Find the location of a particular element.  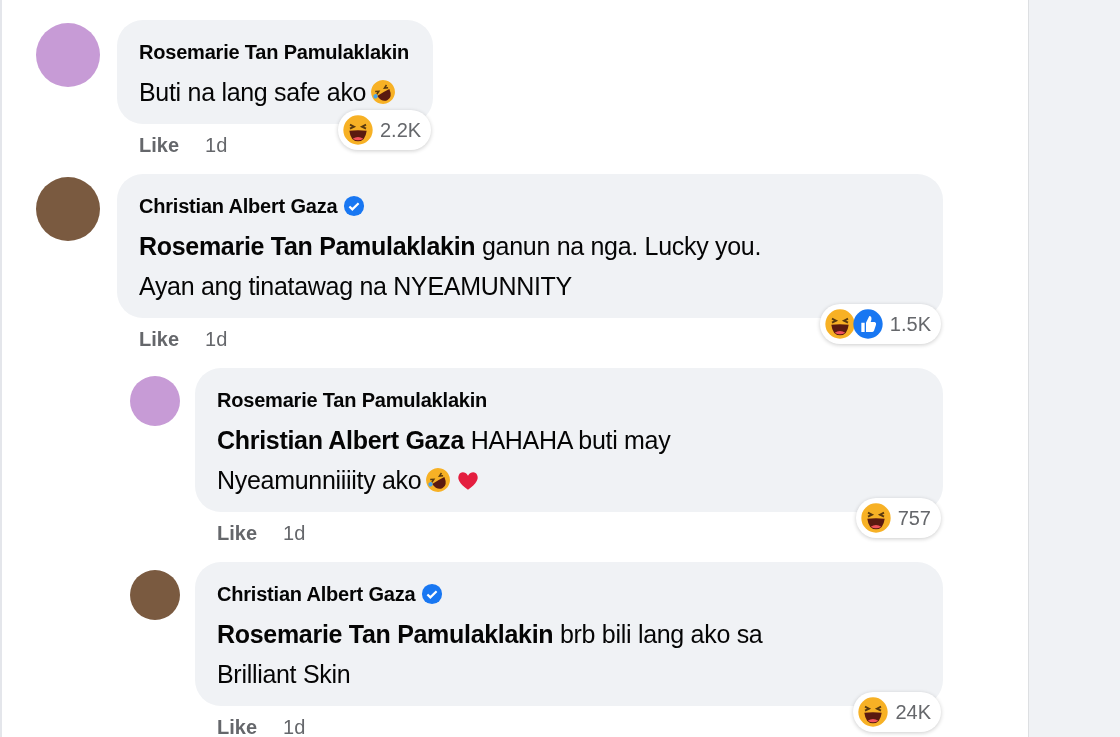

reaction-count: 1.5K is located at coordinates (880, 324).